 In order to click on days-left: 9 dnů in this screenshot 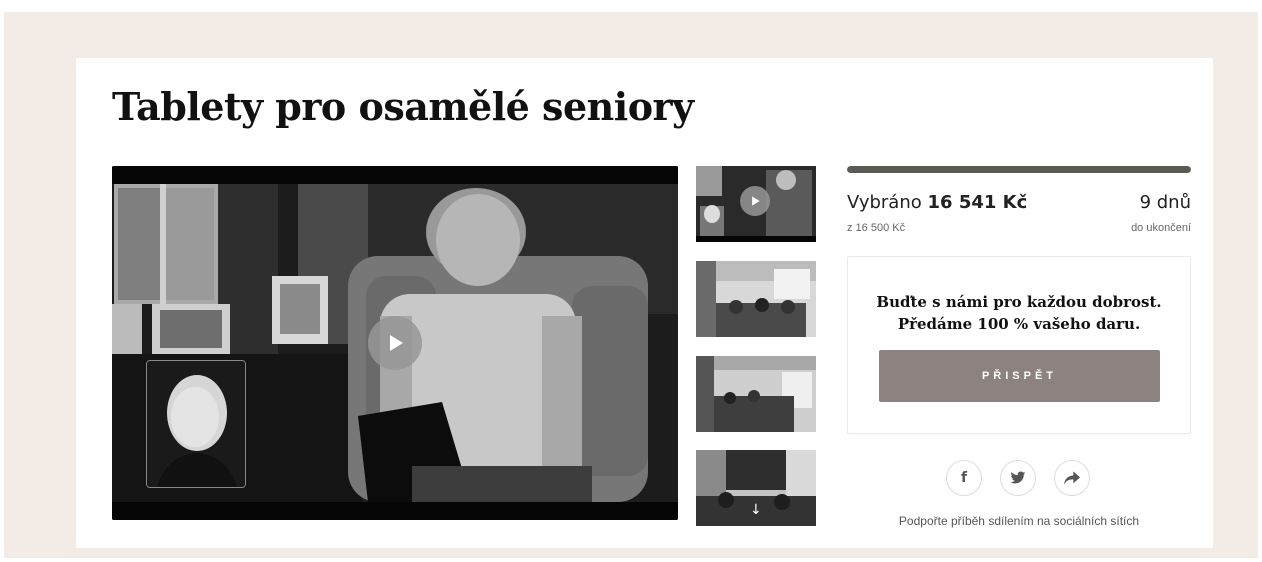, I will do `click(1165, 202)`.